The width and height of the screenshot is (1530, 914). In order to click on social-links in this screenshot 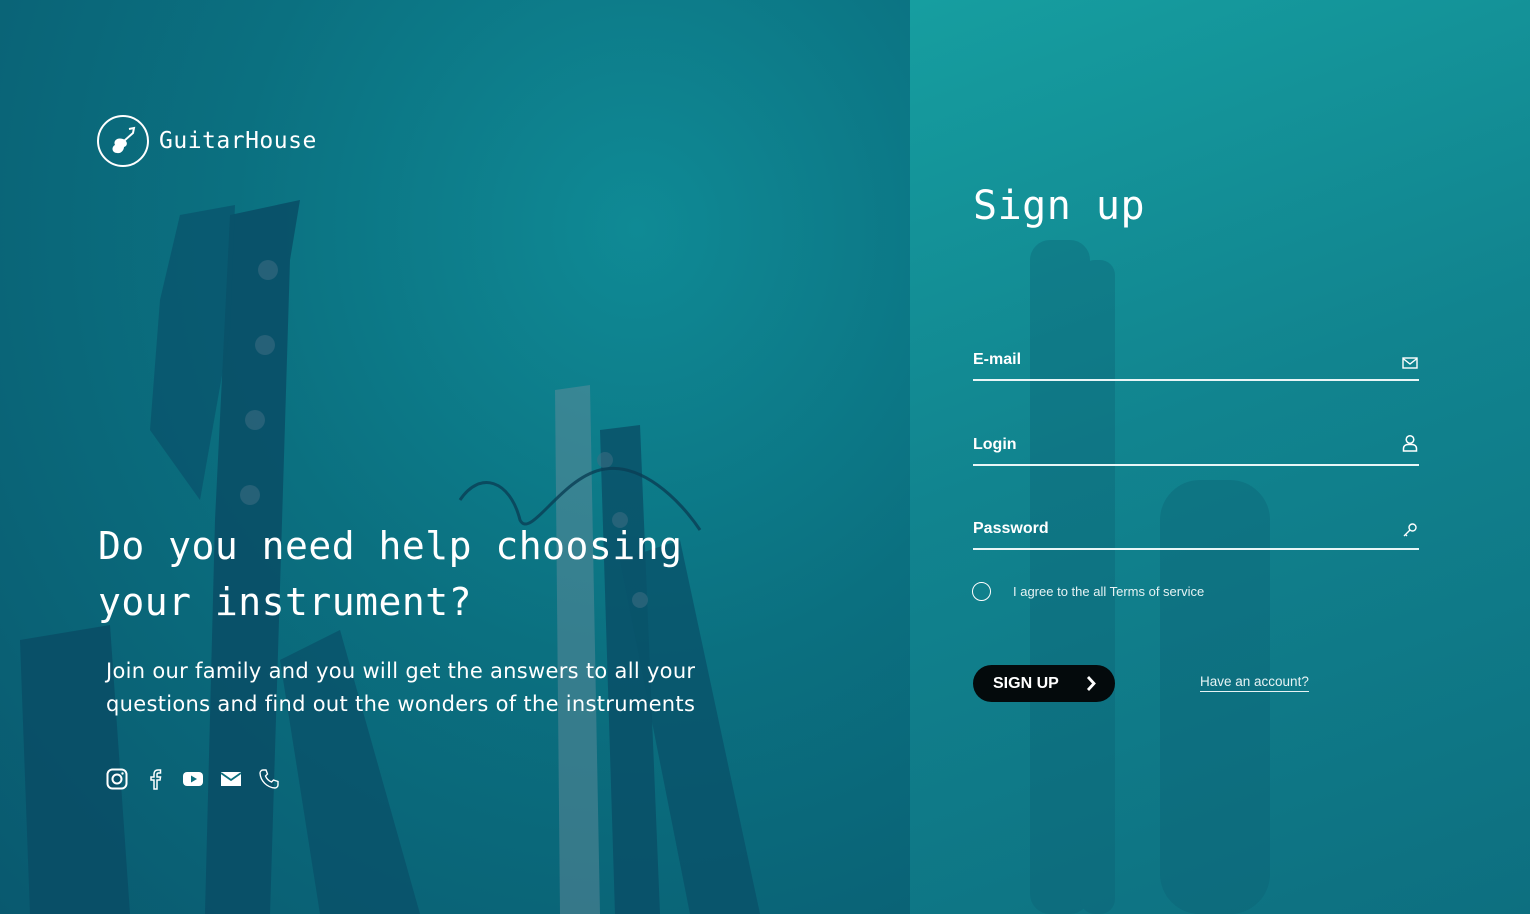, I will do `click(193, 779)`.